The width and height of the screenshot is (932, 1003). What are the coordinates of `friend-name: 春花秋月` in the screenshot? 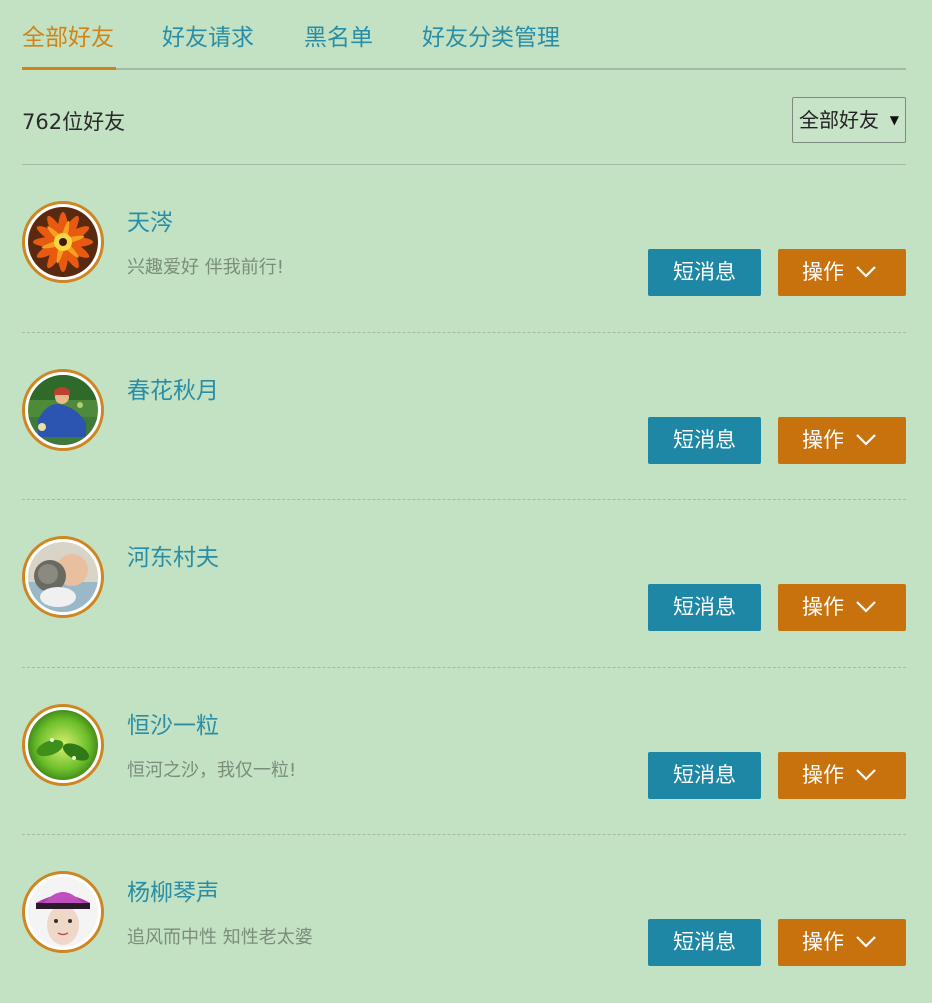 It's located at (173, 388).